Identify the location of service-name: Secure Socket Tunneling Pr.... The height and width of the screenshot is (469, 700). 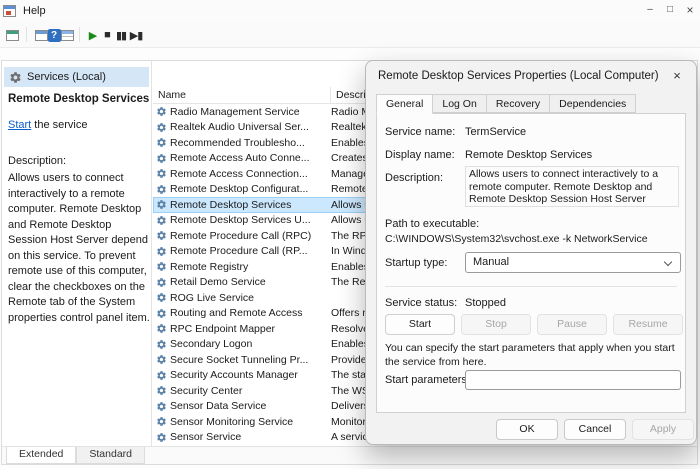
(239, 359).